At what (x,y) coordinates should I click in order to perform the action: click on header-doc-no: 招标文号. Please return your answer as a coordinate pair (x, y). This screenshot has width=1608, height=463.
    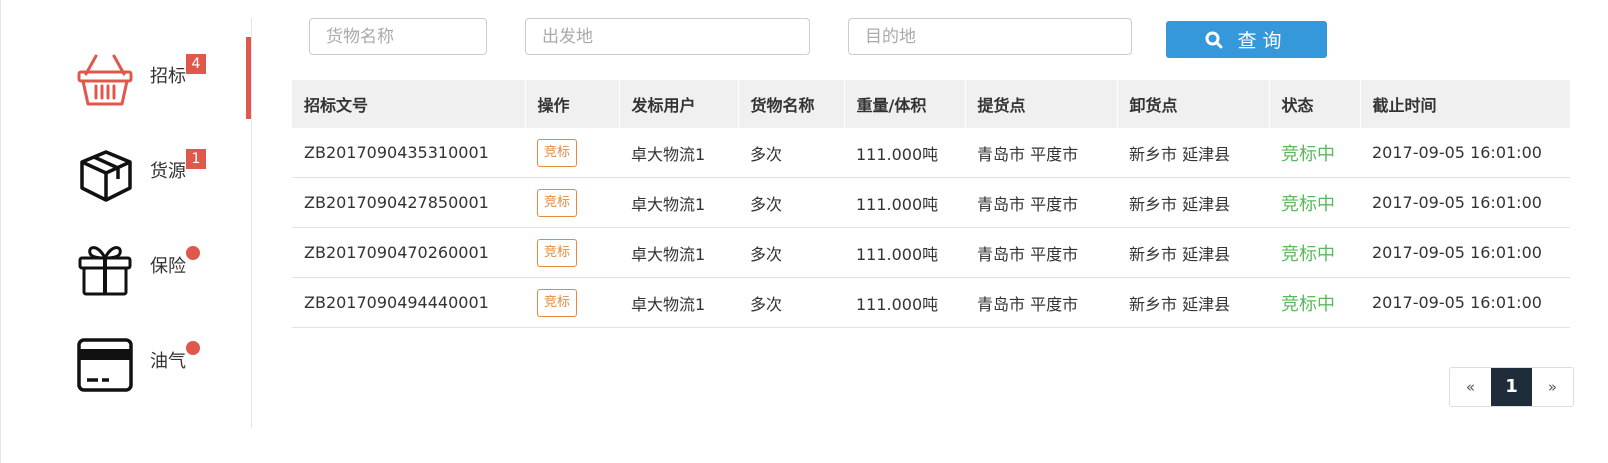
    Looking at the image, I should click on (408, 104).